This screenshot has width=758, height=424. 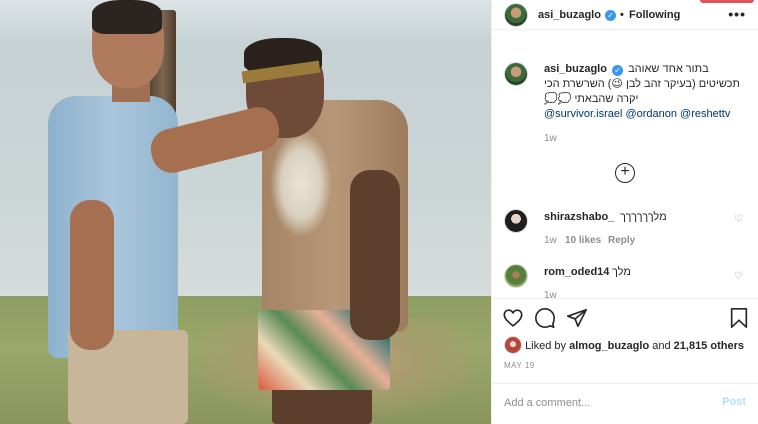 What do you see at coordinates (739, 318) in the screenshot?
I see `bookmark-icon` at bounding box center [739, 318].